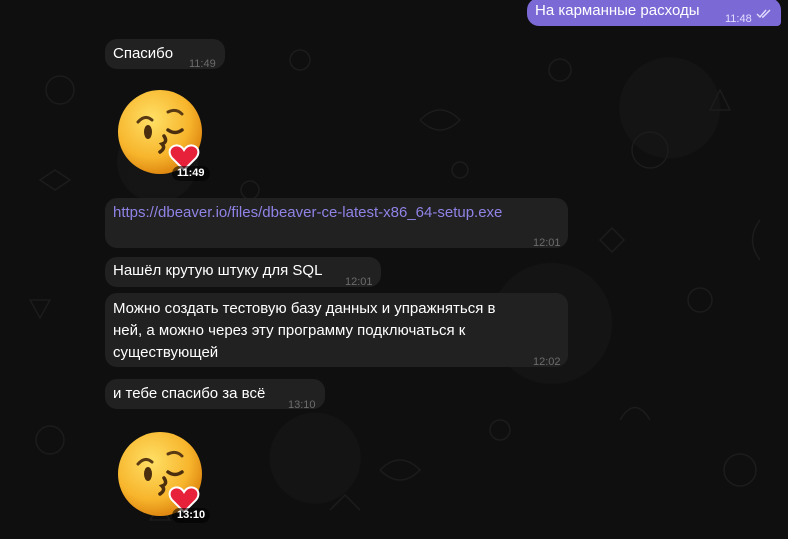 Image resolution: width=788 pixels, height=539 pixels. What do you see at coordinates (191, 173) in the screenshot?
I see `sticker-time: 11:49` at bounding box center [191, 173].